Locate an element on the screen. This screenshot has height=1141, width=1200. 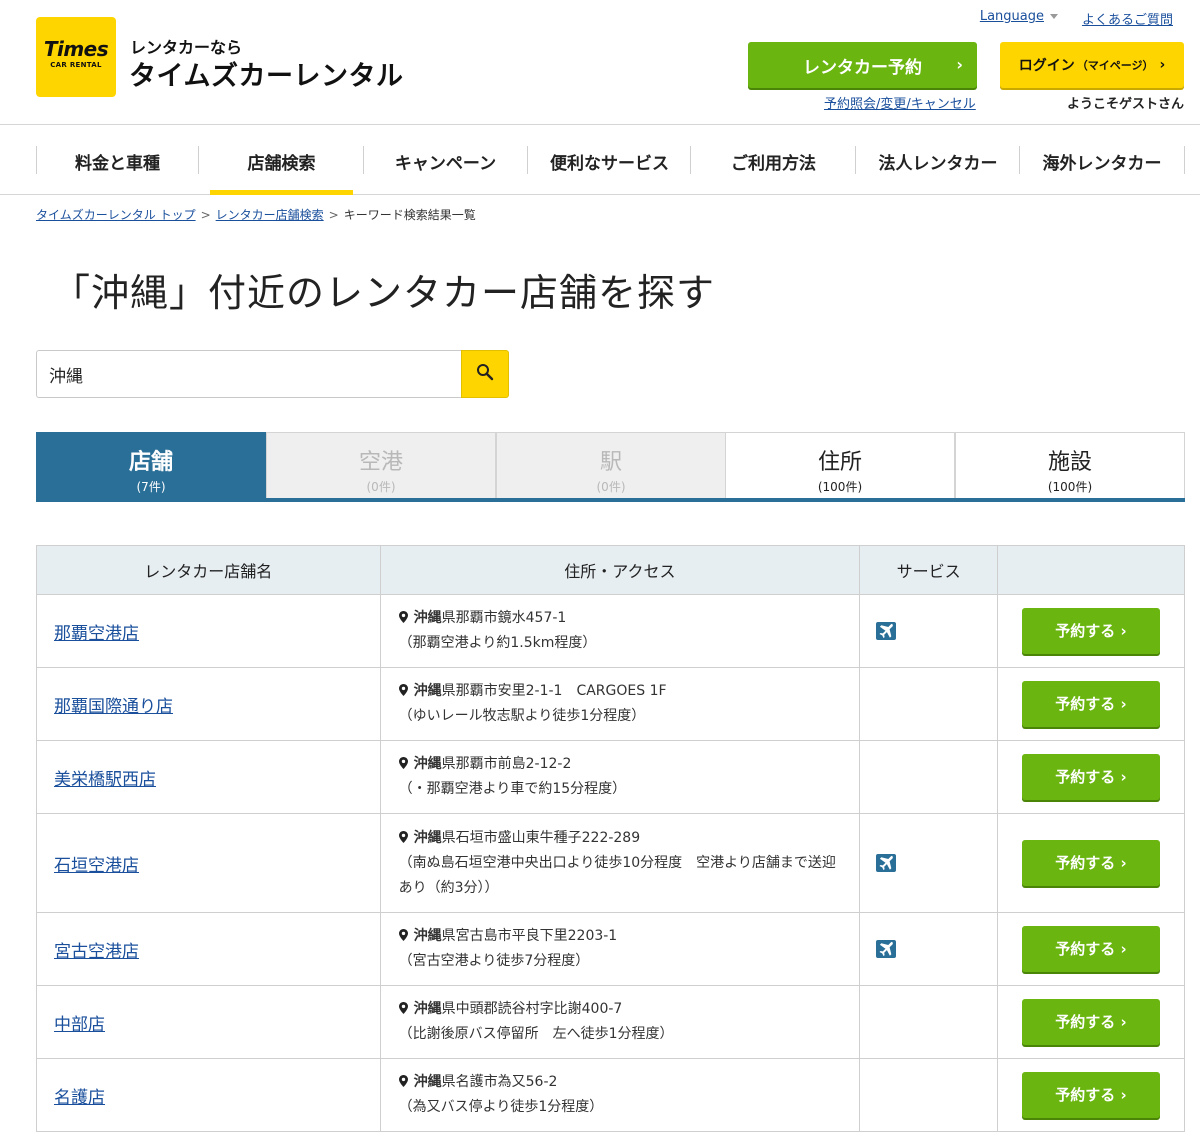
tab-stores: 店舗 (7件) is located at coordinates (151, 465).